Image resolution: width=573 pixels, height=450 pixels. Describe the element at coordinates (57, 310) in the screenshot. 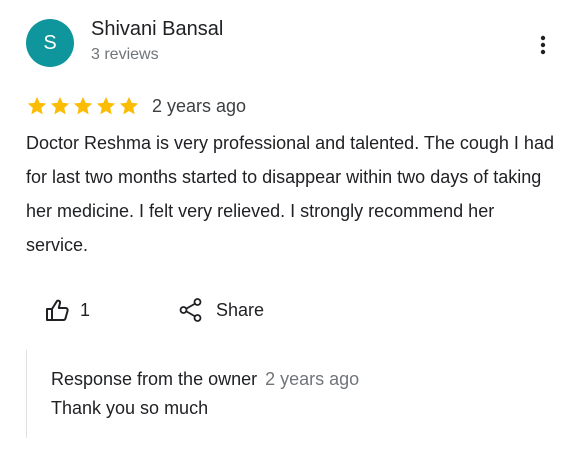

I see `thumbs-up-icon` at that location.